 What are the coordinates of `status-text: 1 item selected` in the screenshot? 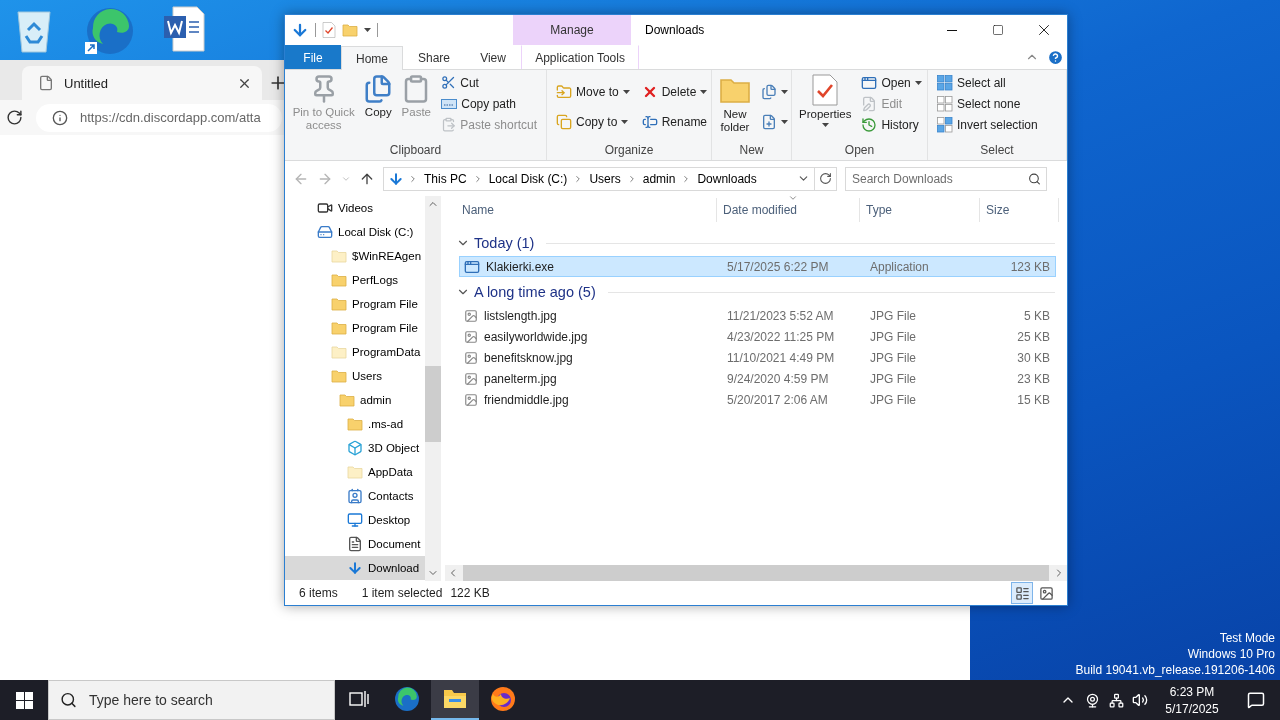 It's located at (402, 593).